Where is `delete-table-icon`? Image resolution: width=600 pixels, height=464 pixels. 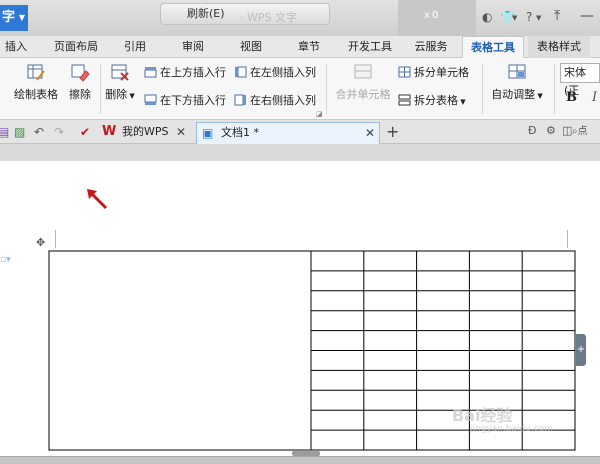 delete-table-icon is located at coordinates (120, 72).